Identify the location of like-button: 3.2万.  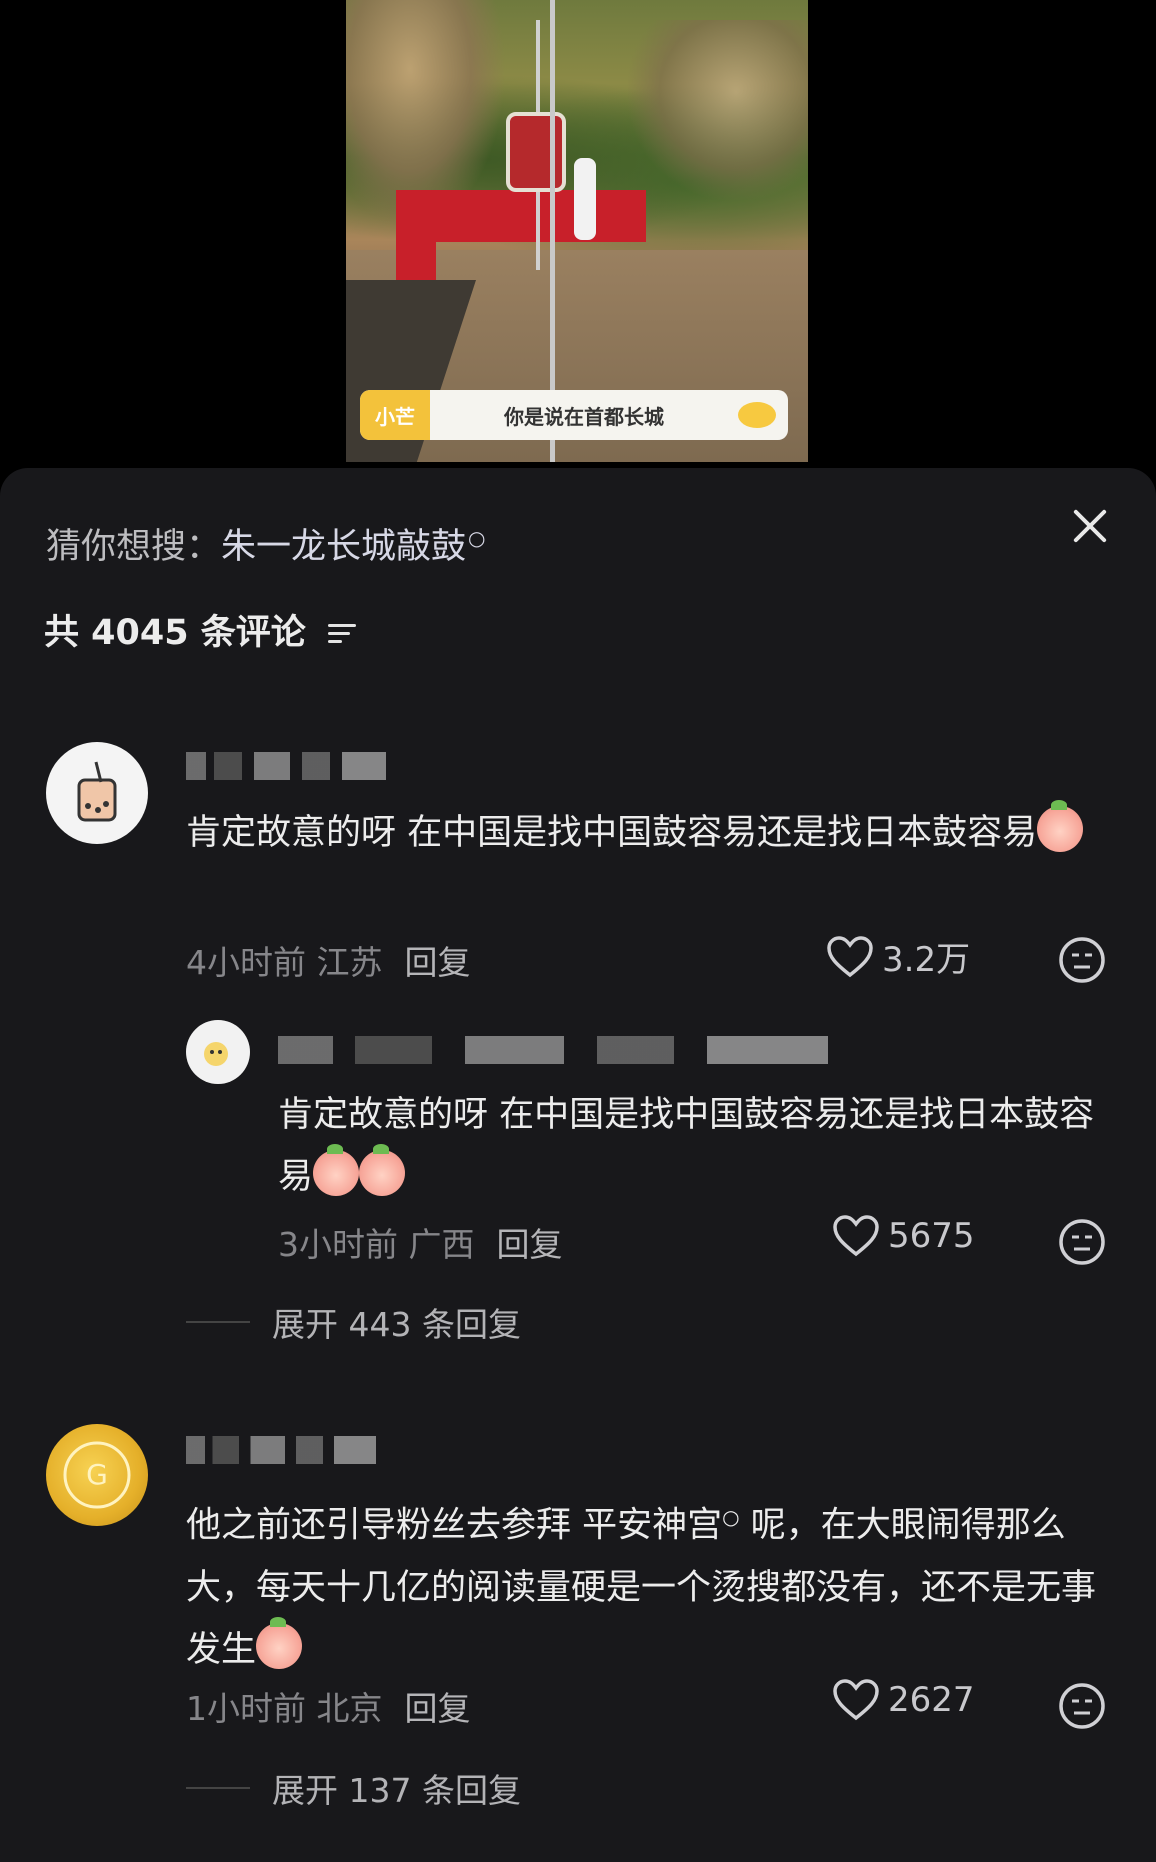
(898, 956).